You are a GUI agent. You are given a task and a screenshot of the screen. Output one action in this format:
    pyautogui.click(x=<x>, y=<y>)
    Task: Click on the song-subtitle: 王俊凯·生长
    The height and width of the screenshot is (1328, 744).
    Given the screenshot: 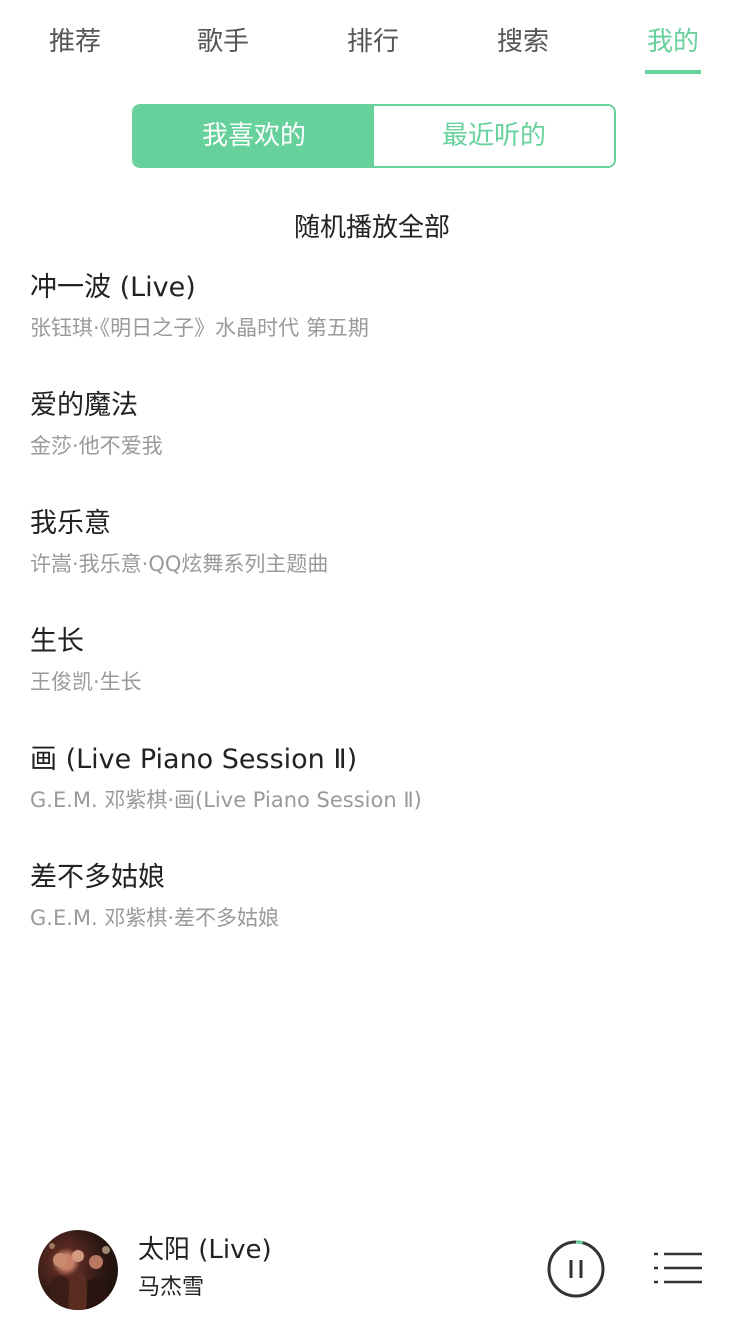 What is the action you would take?
    pyautogui.click(x=86, y=682)
    